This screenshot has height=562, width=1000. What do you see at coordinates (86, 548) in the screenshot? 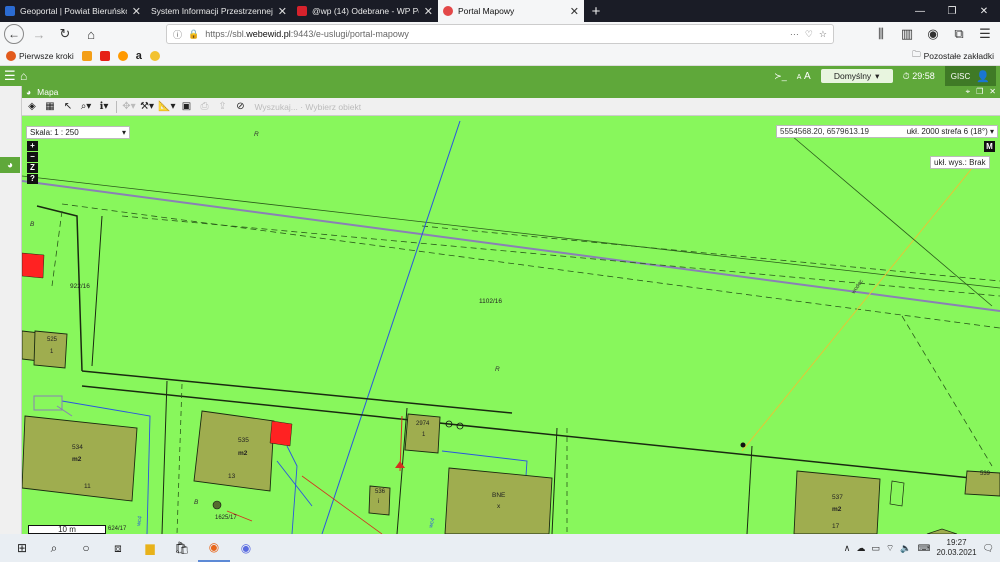
I see `cortana-icon: ○` at bounding box center [86, 548].